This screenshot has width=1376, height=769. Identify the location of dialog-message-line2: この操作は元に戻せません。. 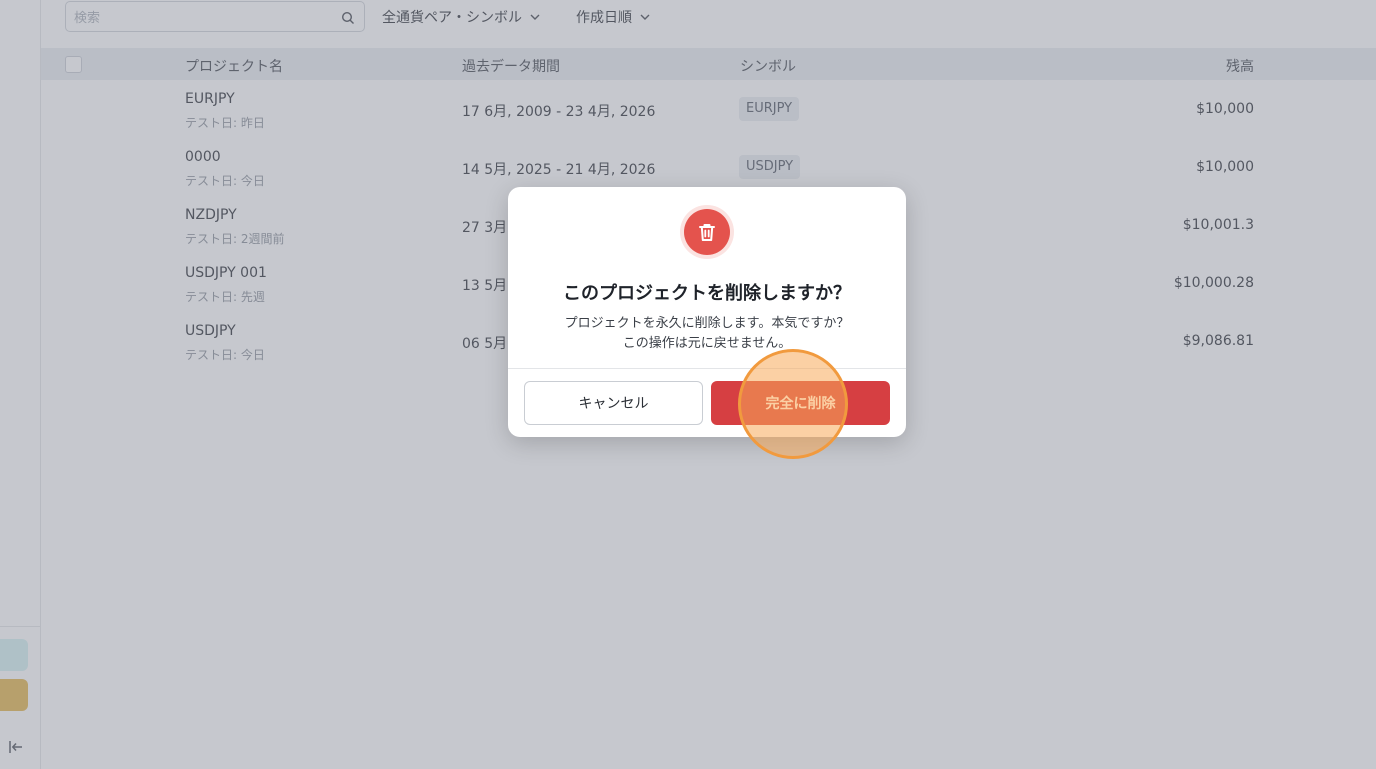
(707, 343).